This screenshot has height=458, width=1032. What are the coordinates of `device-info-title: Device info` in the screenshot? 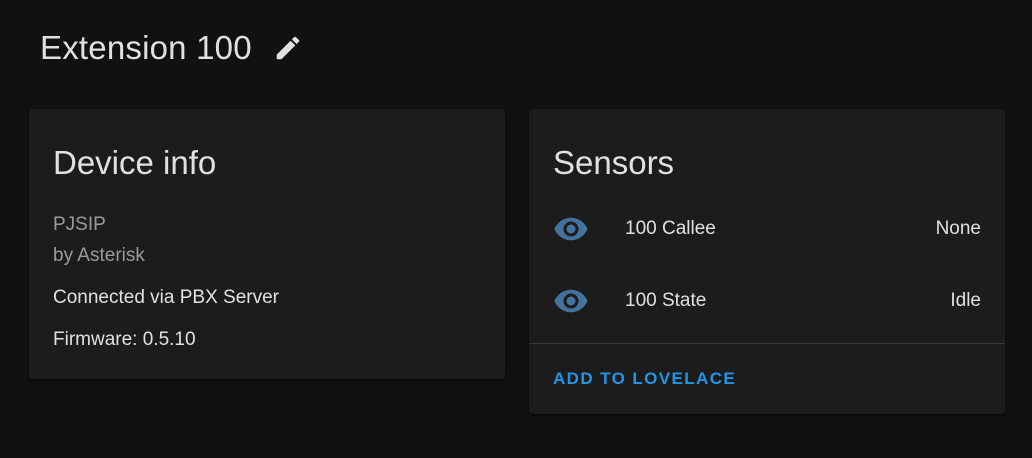 It's located at (135, 162).